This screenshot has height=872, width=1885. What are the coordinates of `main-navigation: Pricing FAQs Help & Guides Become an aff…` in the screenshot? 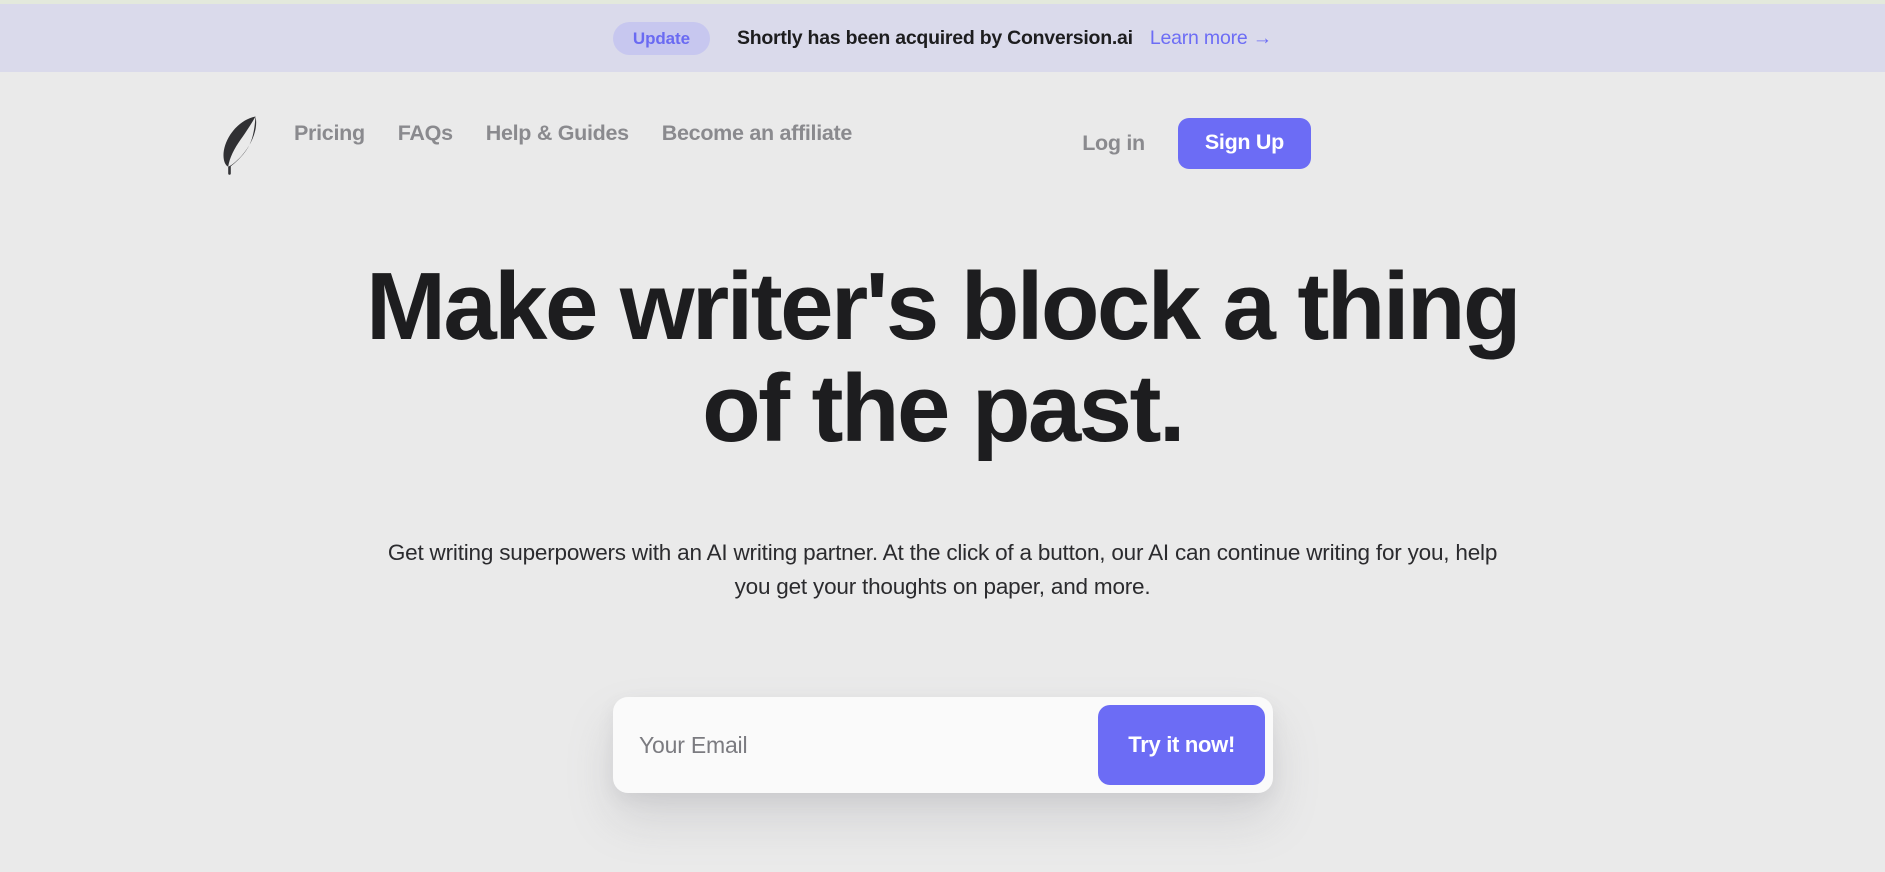 It's located at (942, 131).